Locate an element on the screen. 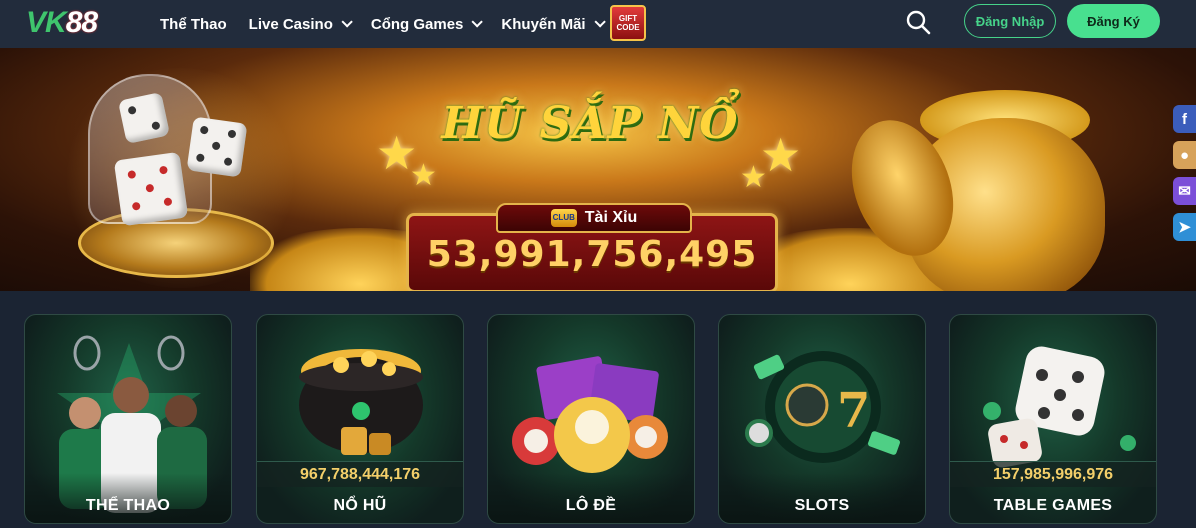 This screenshot has height=528, width=1196. card-table-games: 157,985,996,976 TABLE GAMES is located at coordinates (1053, 419).